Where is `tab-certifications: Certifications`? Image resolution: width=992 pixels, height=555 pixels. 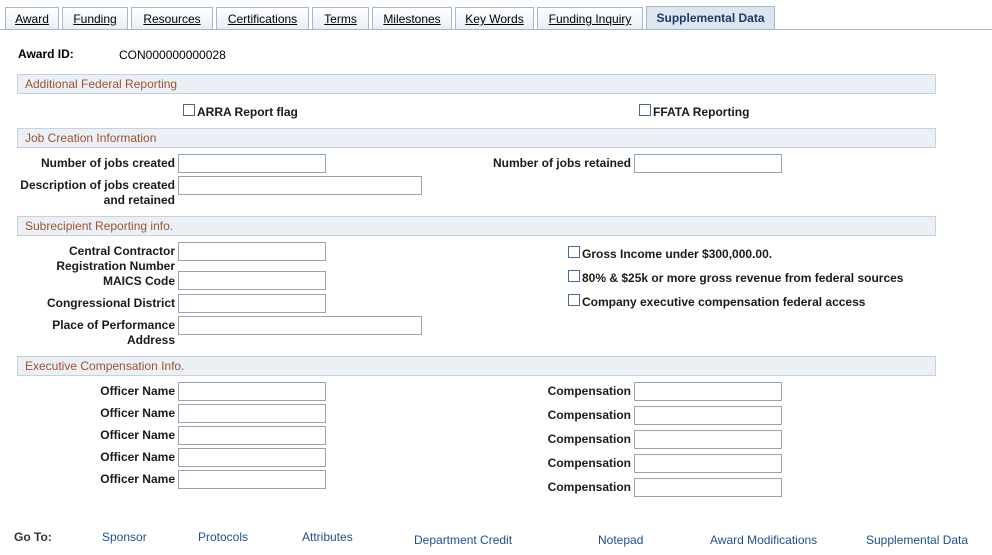
tab-certifications: Certifications is located at coordinates (262, 18).